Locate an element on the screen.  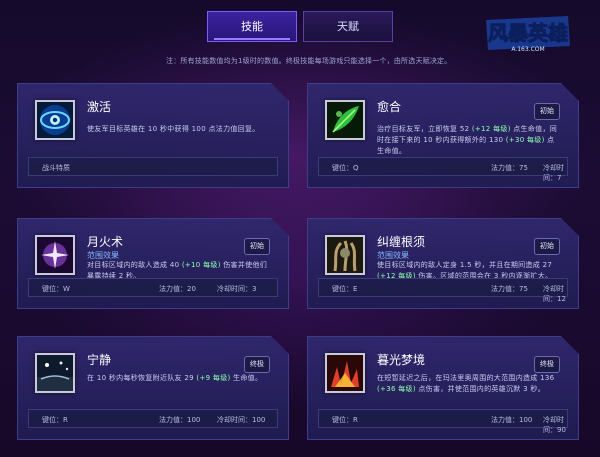
ability-footer: 键位：W 法力值：20 冷却时间：3 is located at coordinates (153, 287).